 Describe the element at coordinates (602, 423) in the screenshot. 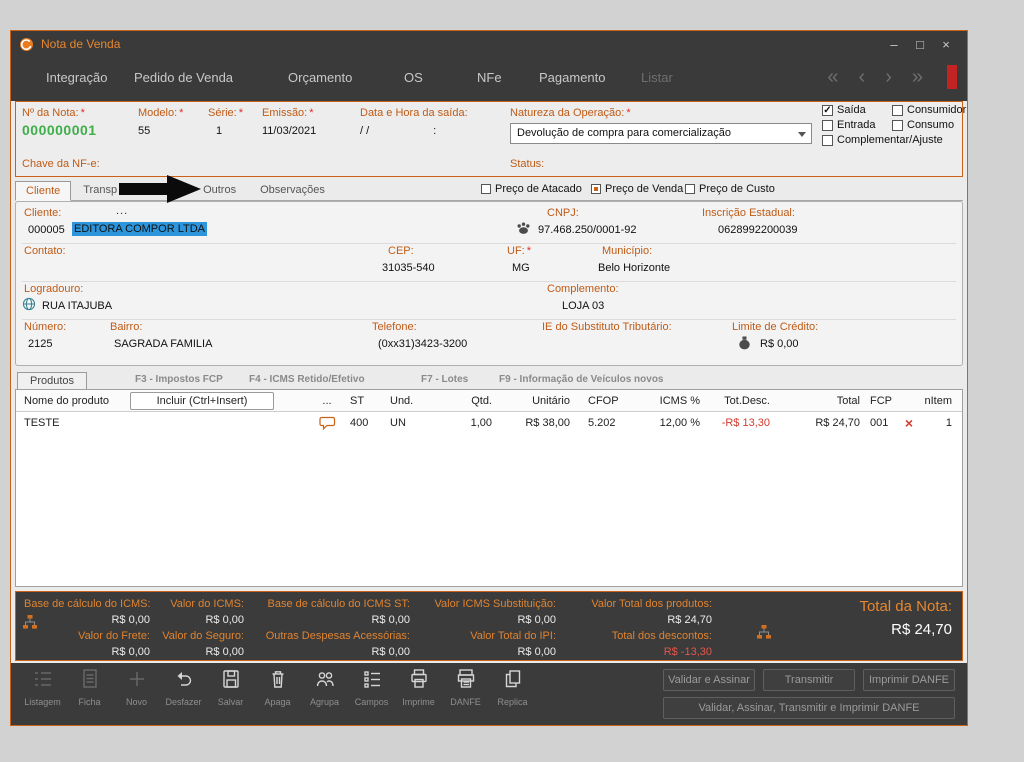

I see `cell-cfop: 5.202` at that location.